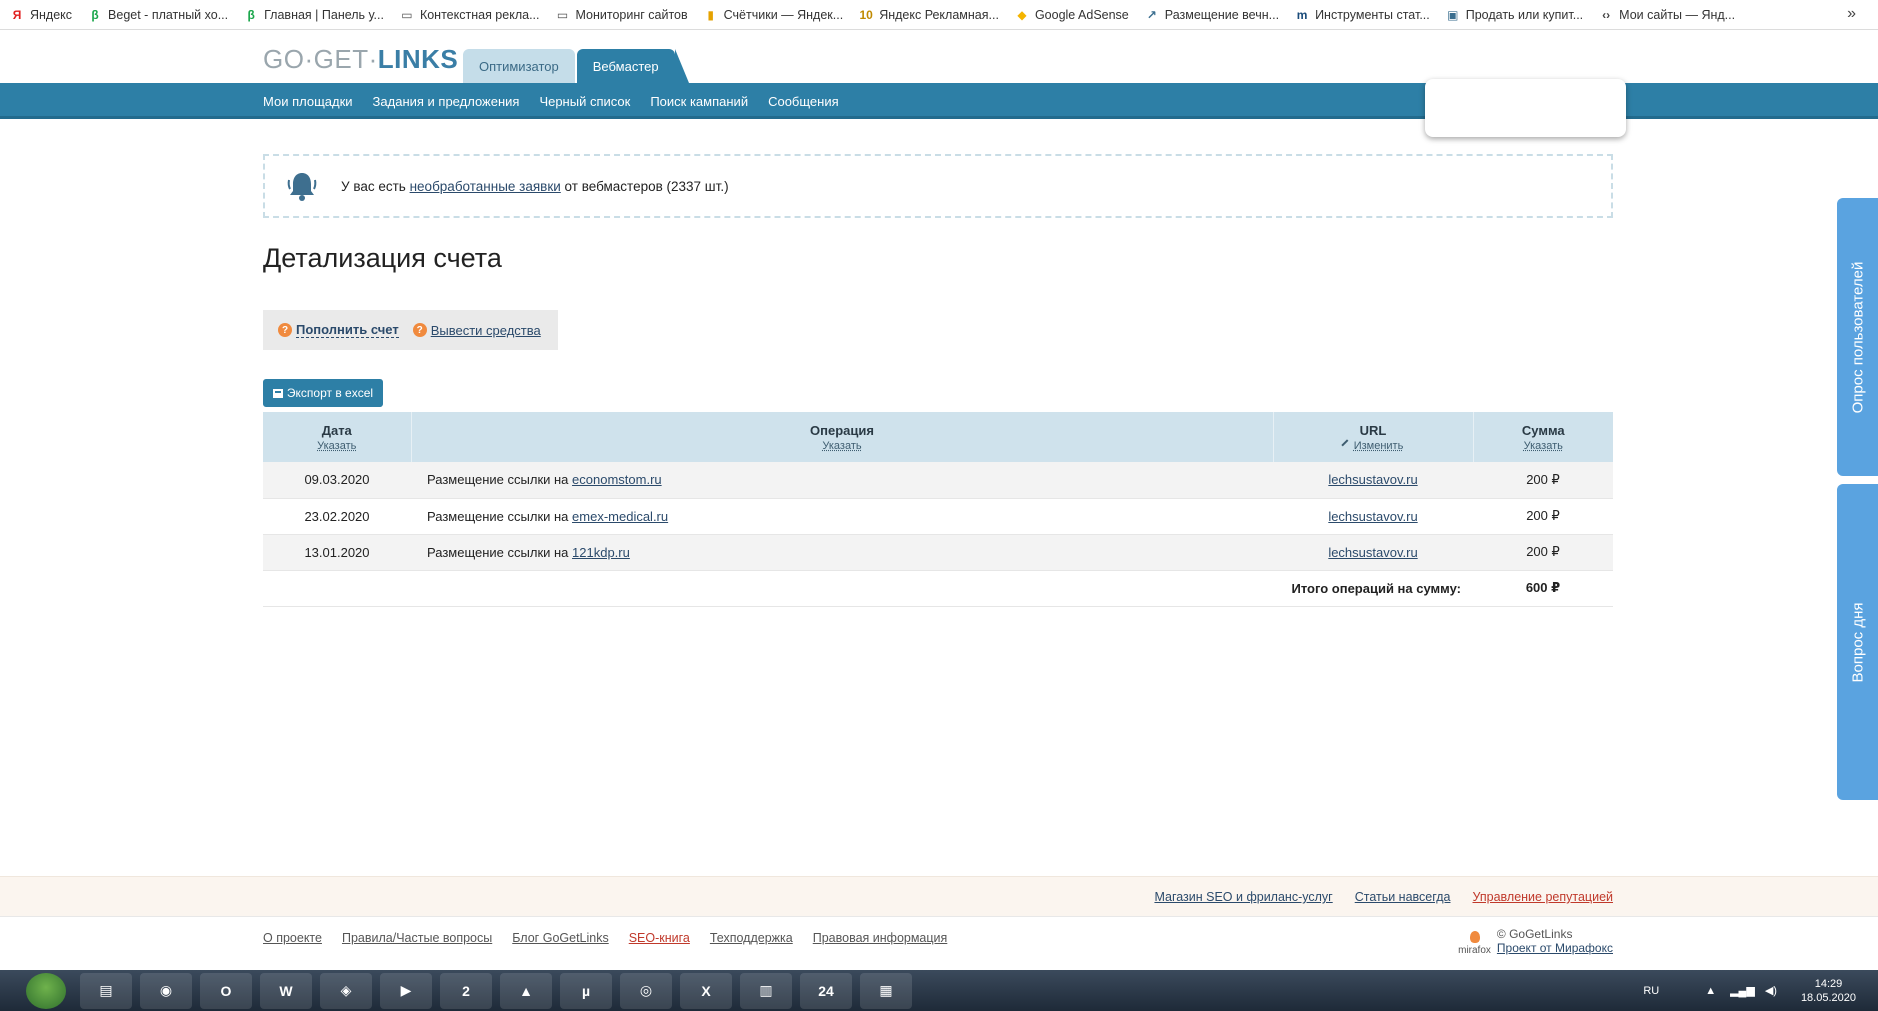 This screenshot has height=1011, width=1878. What do you see at coordinates (886, 990) in the screenshot?
I see `calculator-icon: ▦` at bounding box center [886, 990].